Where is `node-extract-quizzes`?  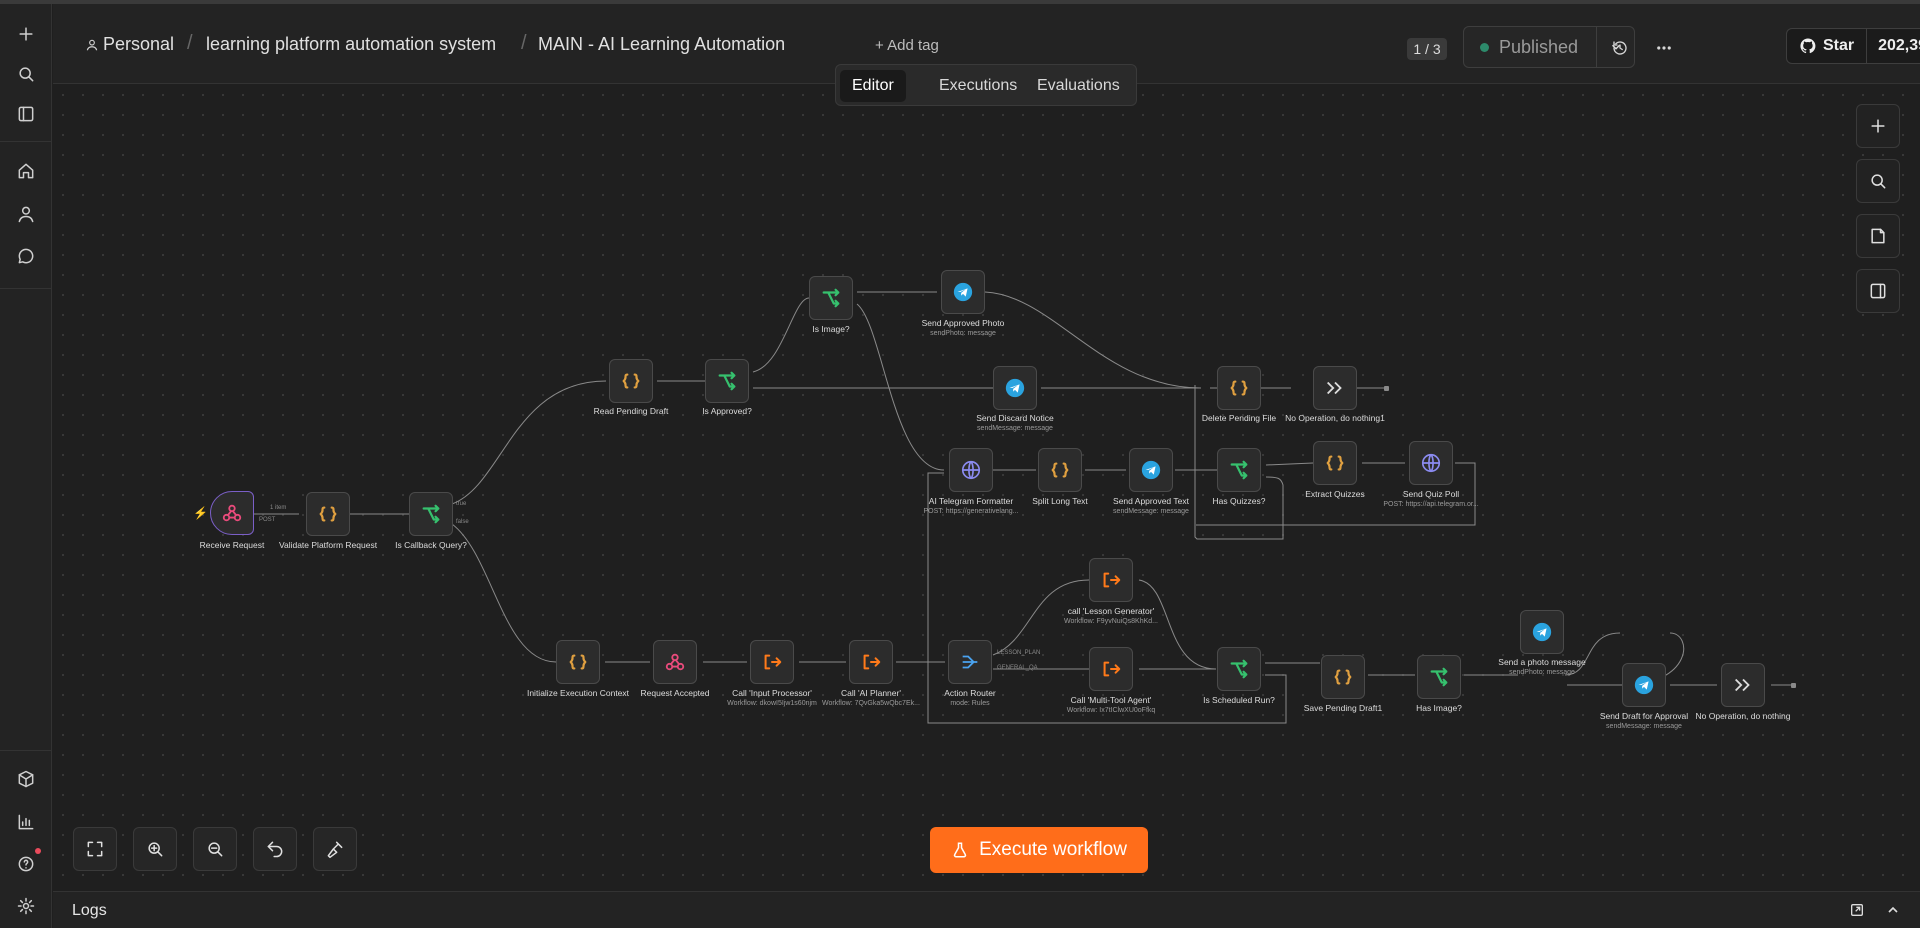
node-extract-quizzes is located at coordinates (1335, 463).